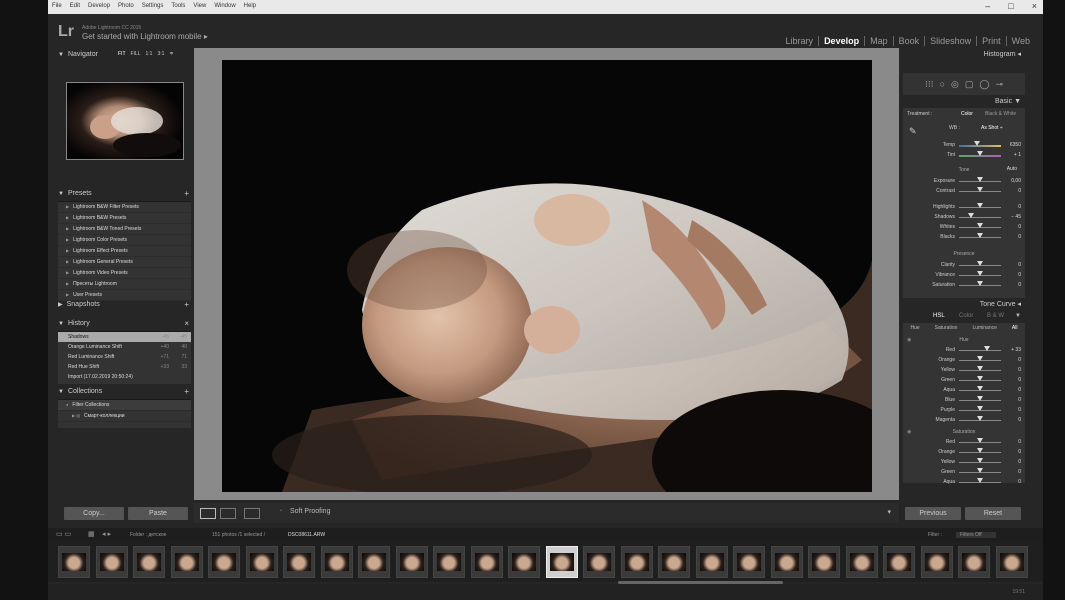  Describe the element at coordinates (964, 181) in the screenshot. I see `slider-row: Exposure 0,00` at that location.